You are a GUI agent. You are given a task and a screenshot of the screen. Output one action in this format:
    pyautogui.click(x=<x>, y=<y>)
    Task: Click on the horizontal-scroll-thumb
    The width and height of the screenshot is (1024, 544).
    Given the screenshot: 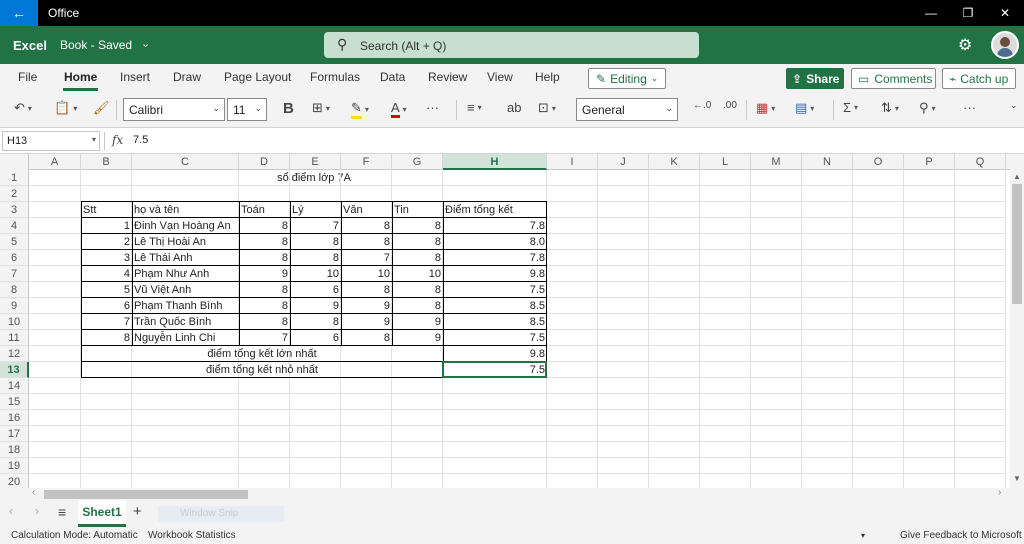 What is the action you would take?
    pyautogui.click(x=146, y=494)
    